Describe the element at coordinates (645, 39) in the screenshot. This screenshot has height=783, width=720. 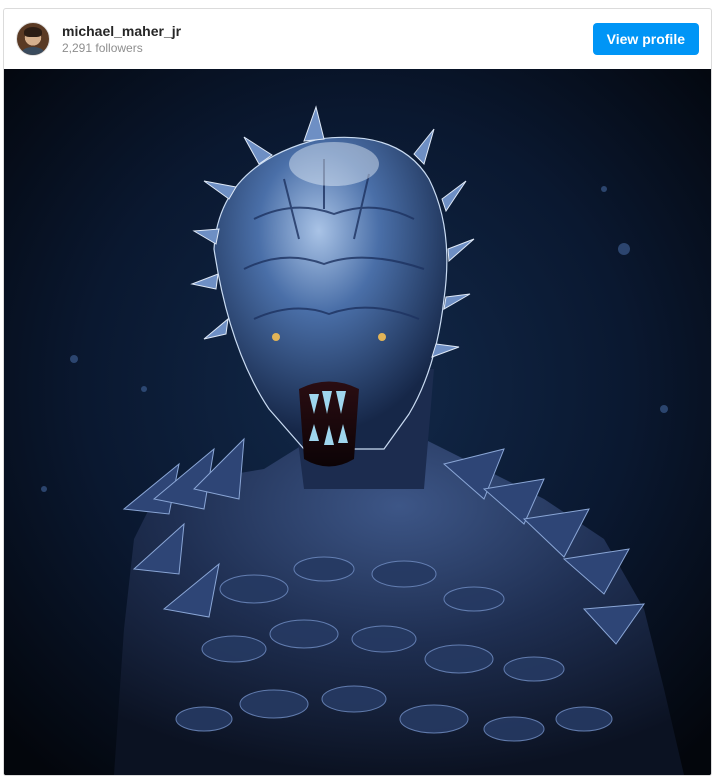
I see `view-profile-button: View profile` at that location.